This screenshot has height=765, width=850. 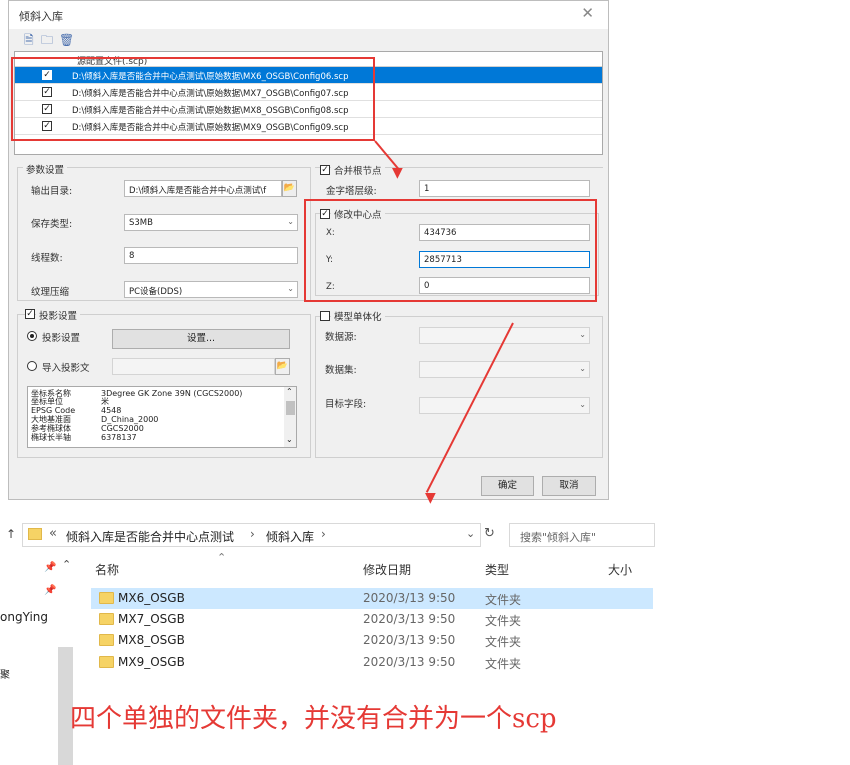 I want to click on params-group-title: 参数设置, so click(x=45, y=169).